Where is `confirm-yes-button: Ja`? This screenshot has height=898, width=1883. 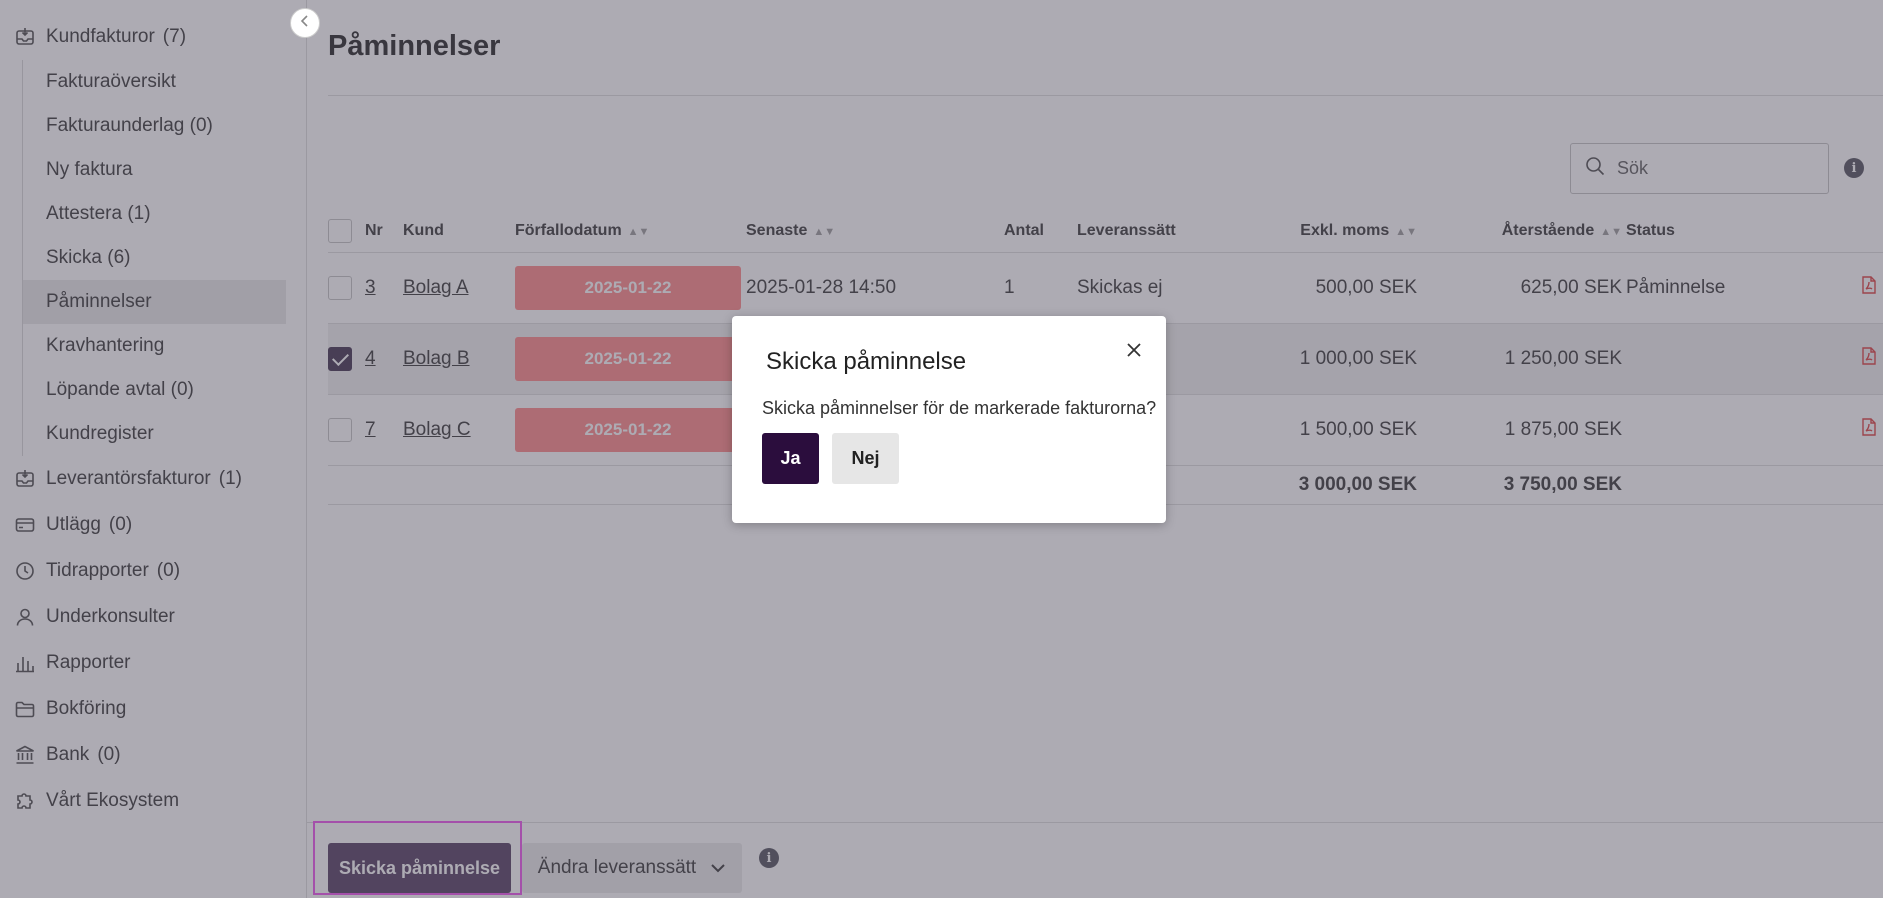 confirm-yes-button: Ja is located at coordinates (790, 458).